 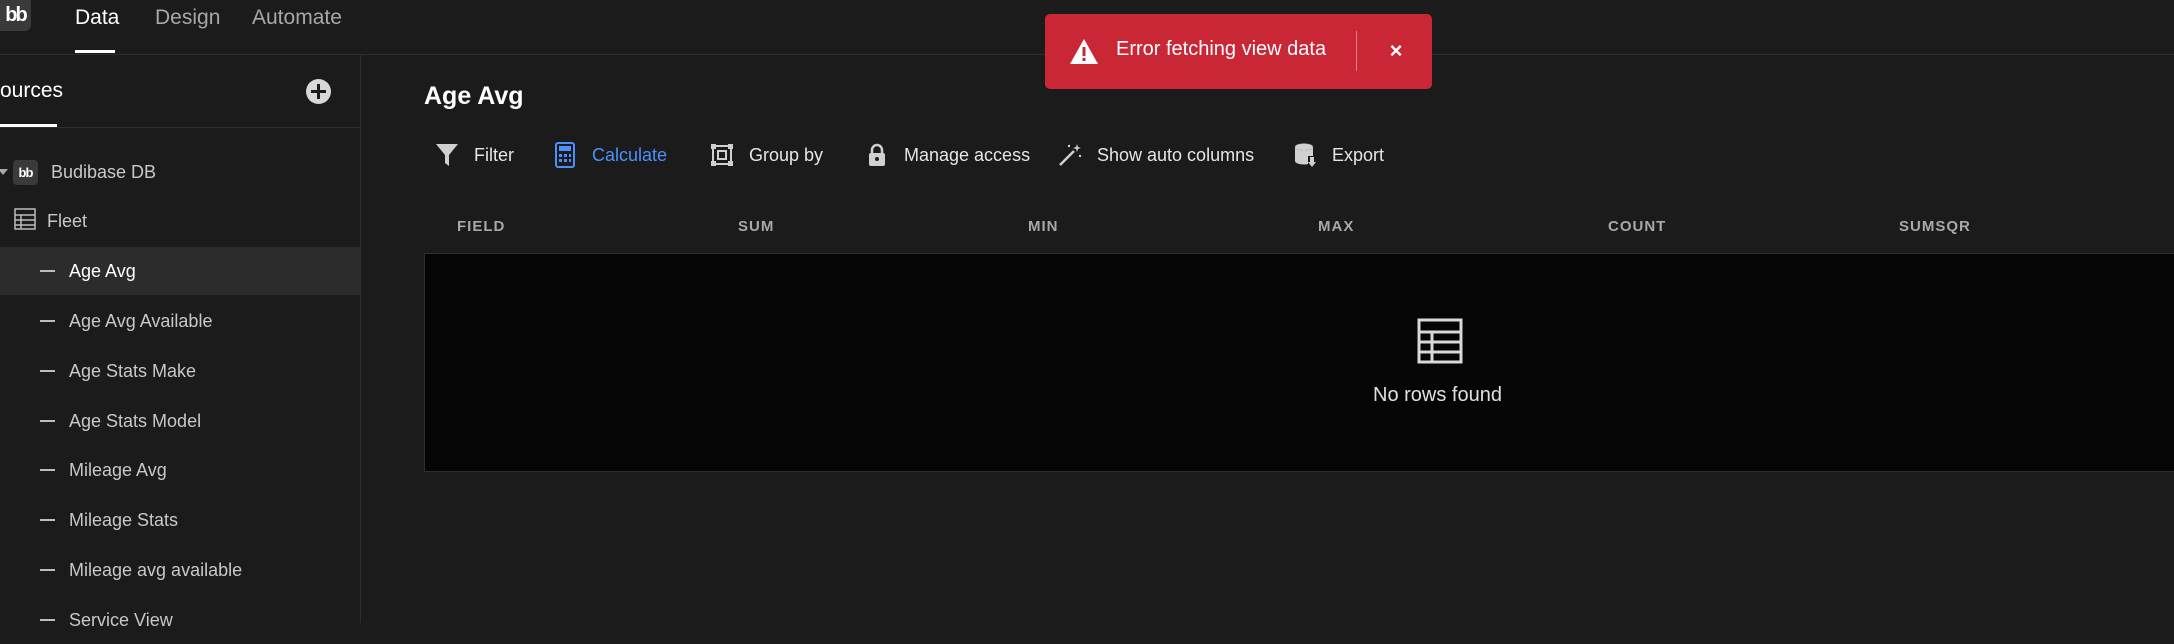 I want to click on export-button: Export, so click(x=1338, y=155).